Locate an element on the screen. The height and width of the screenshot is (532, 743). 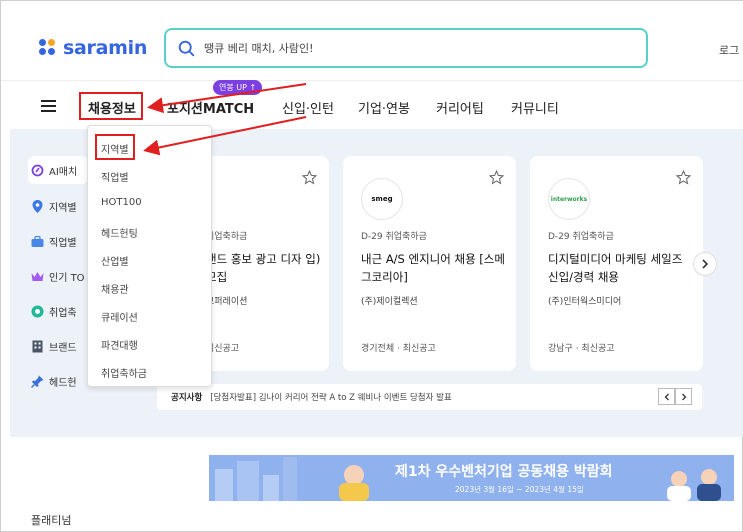
bonus-coin-icon is located at coordinates (37, 311).